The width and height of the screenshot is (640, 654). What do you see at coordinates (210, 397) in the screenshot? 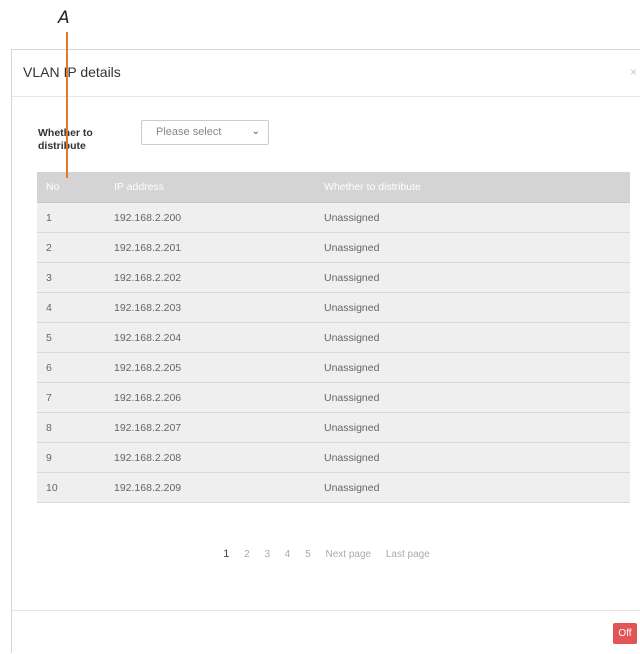
I see `cell-ip-address: 192.168.2.206` at bounding box center [210, 397].